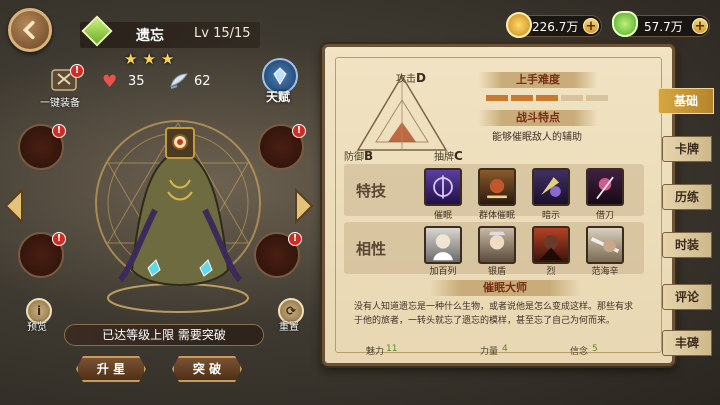 This screenshot has width=720, height=405. Describe the element at coordinates (136, 81) in the screenshot. I see `hp-value: 35` at that location.